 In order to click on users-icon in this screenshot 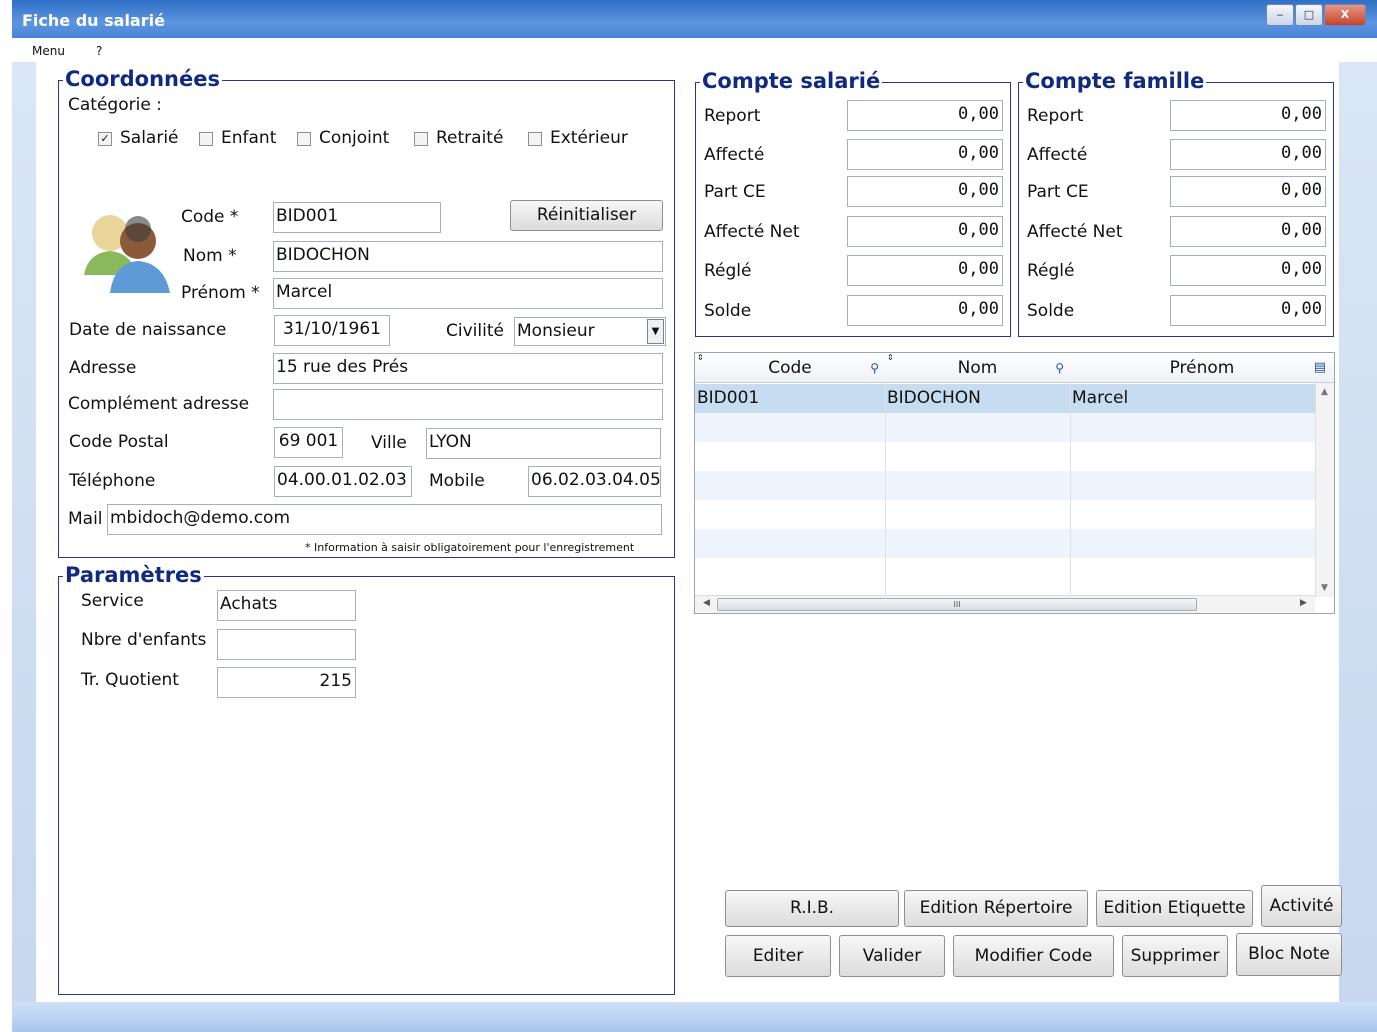, I will do `click(127, 254)`.